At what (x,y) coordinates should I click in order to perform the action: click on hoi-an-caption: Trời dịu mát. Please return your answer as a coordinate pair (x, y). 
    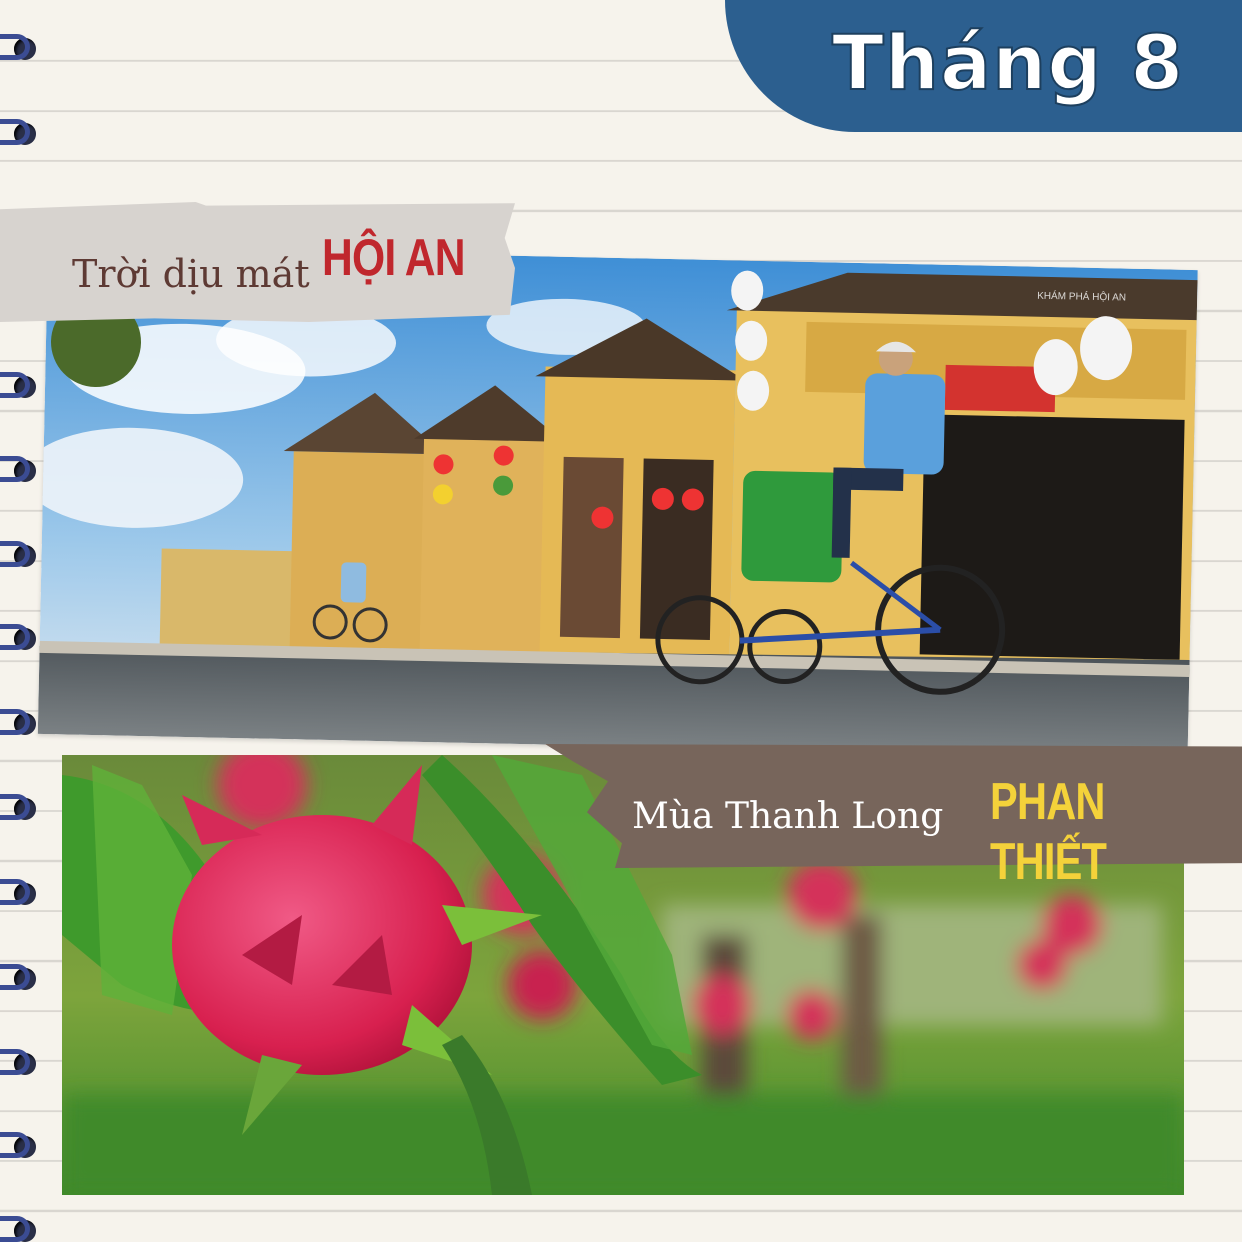
    Looking at the image, I should click on (191, 274).